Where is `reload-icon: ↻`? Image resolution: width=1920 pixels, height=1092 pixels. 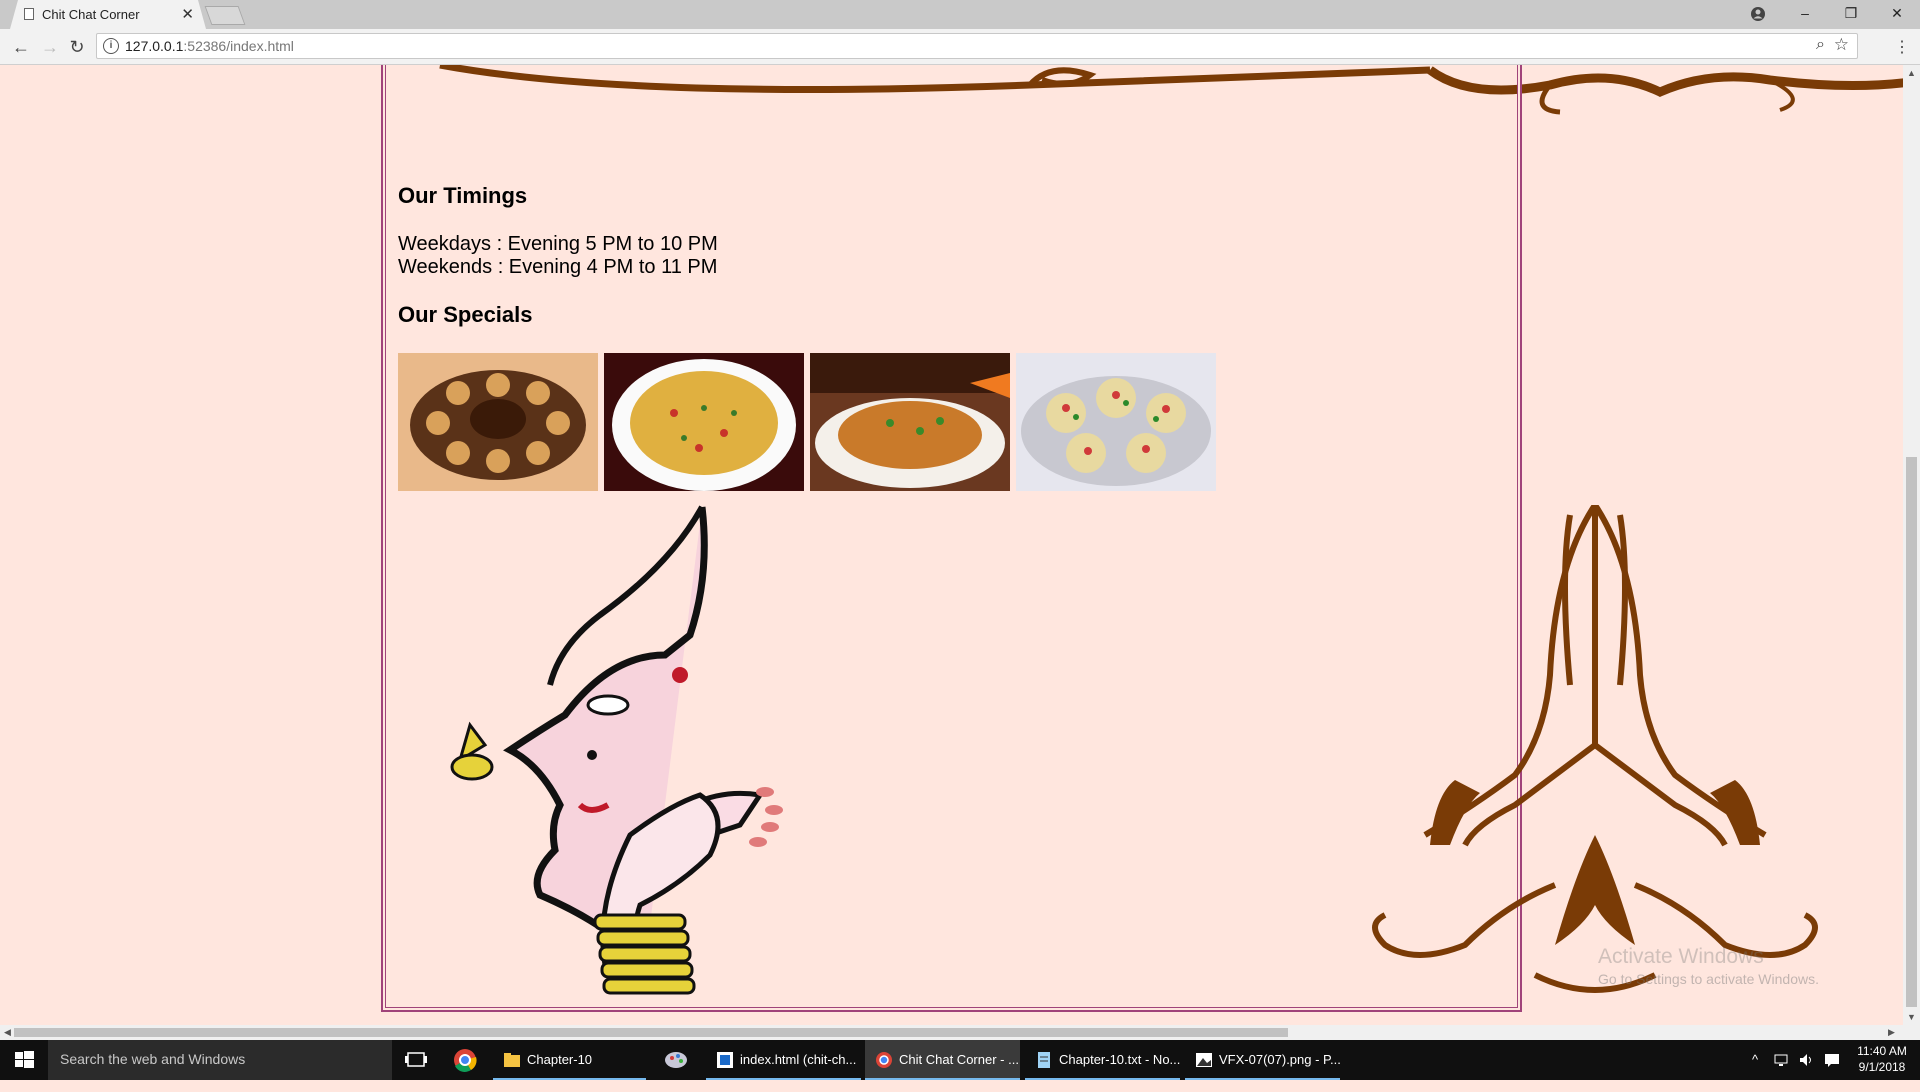 reload-icon: ↻ is located at coordinates (77, 47).